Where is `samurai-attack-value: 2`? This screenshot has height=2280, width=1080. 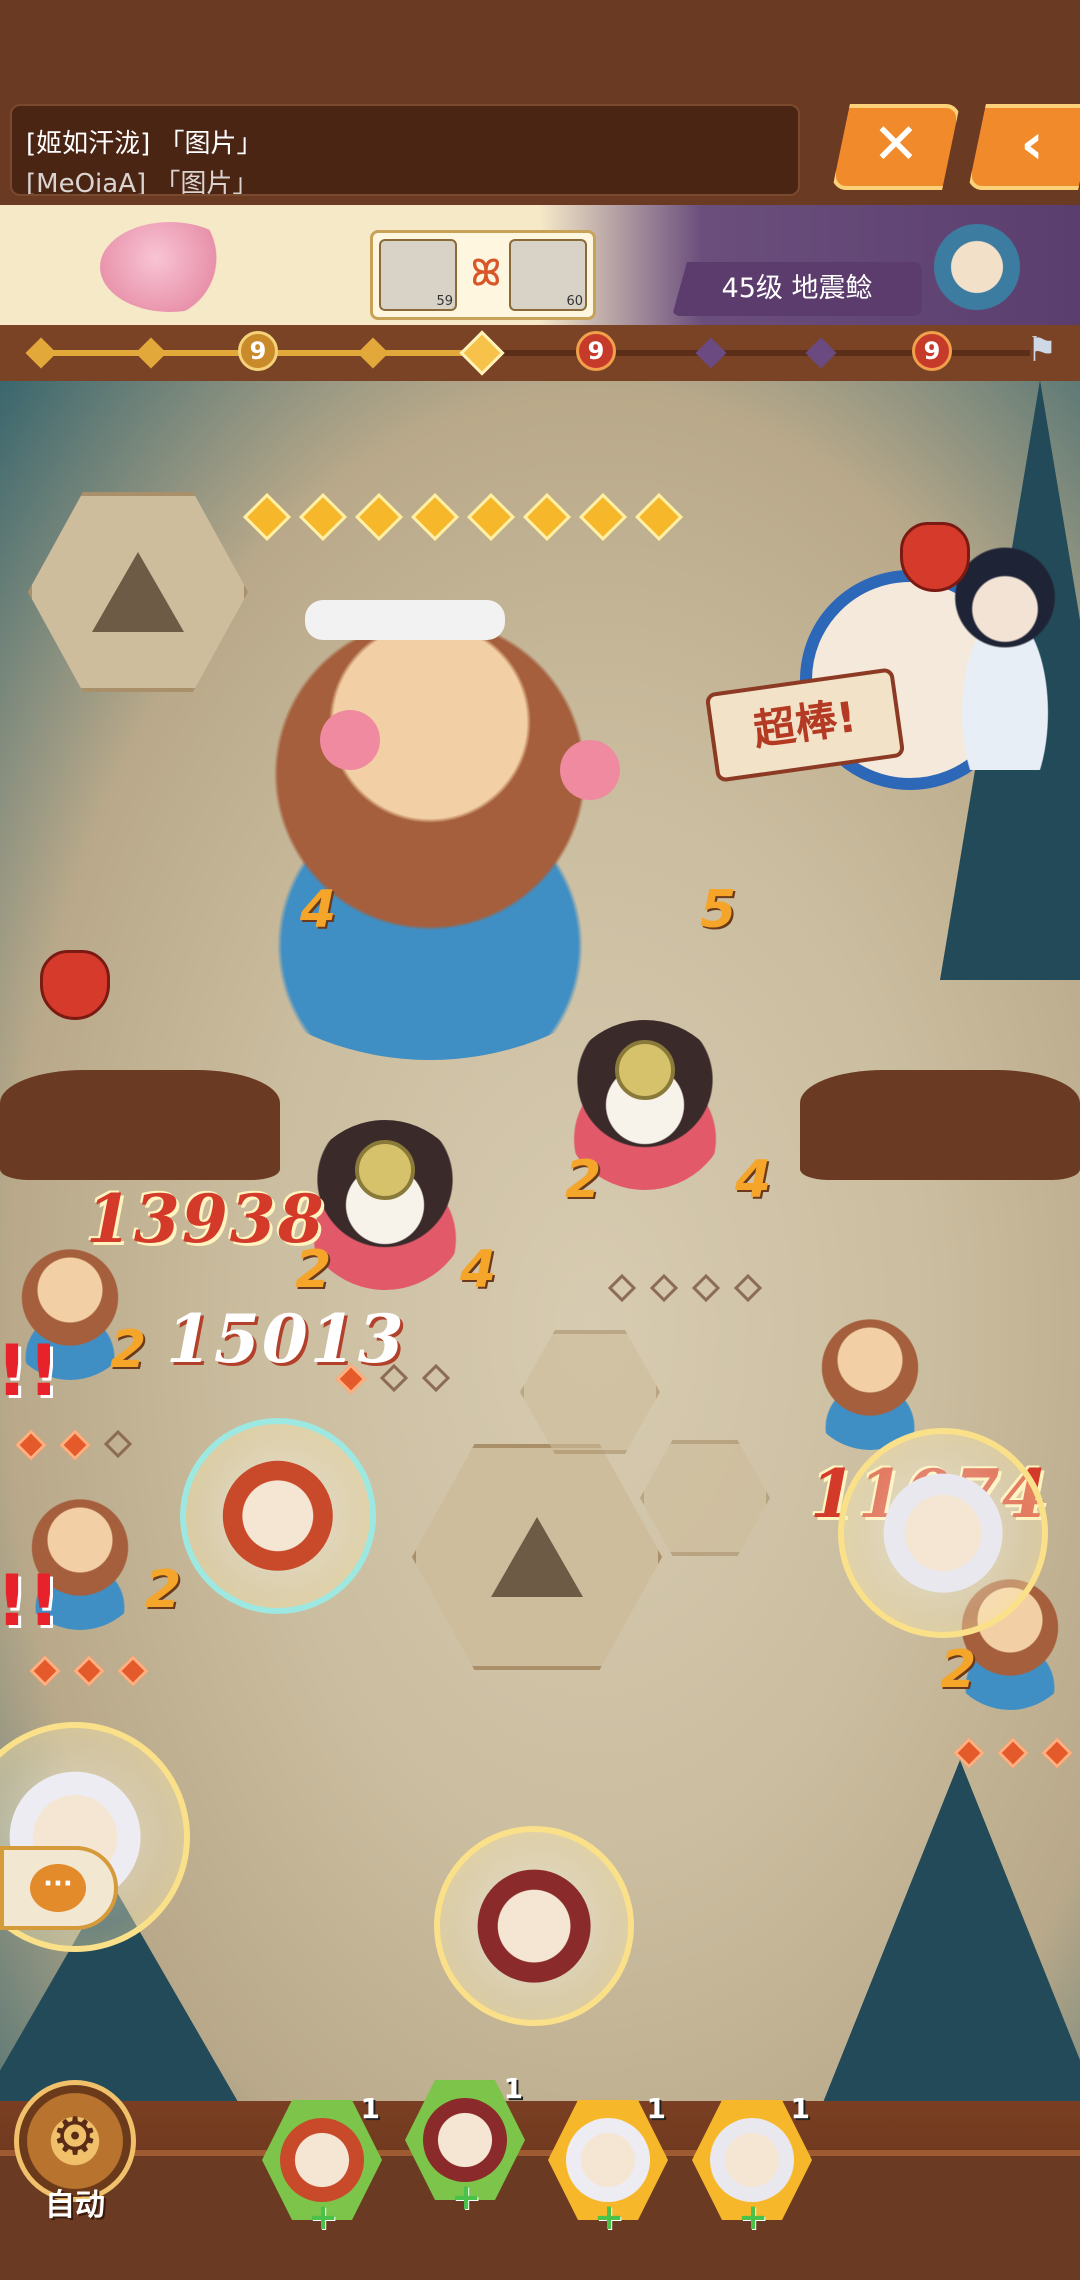 samurai-attack-value: 2 is located at coordinates (583, 1180).